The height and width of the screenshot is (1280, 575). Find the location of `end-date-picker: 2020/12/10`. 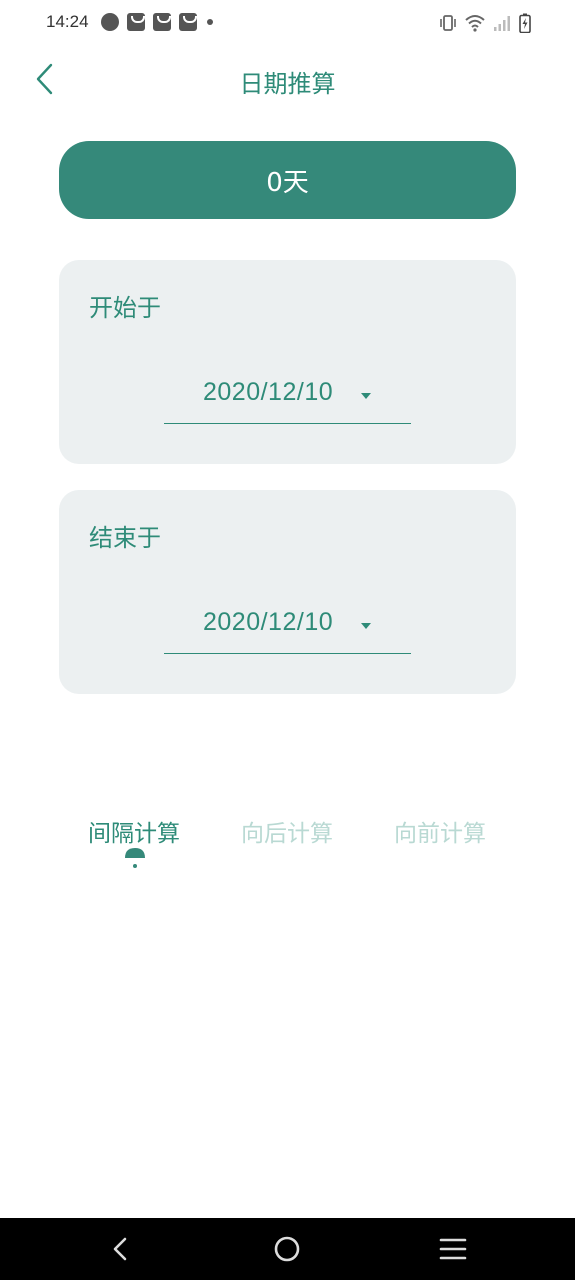

end-date-picker: 2020/12/10 is located at coordinates (287, 626).